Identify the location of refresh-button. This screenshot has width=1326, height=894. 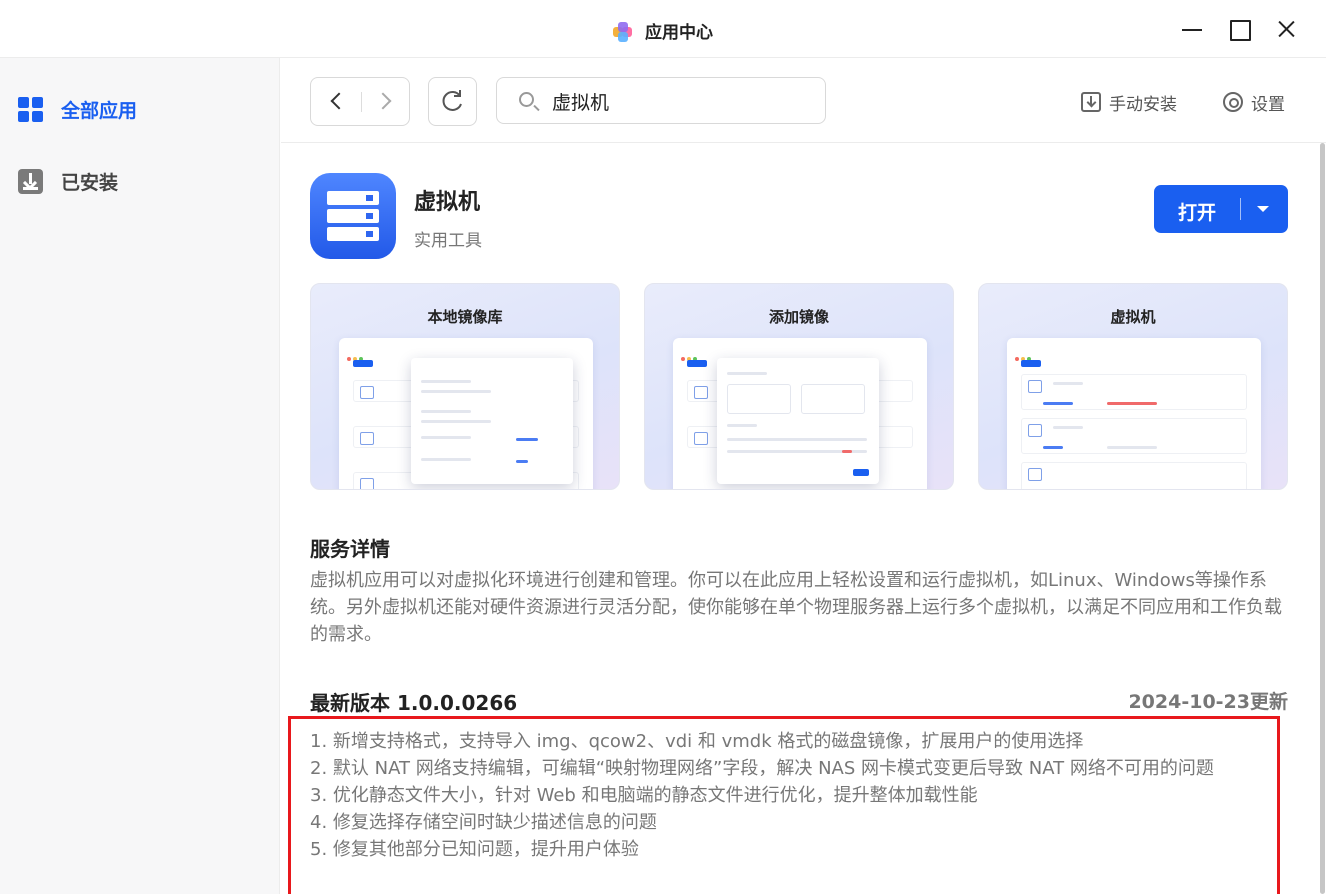
(452, 101).